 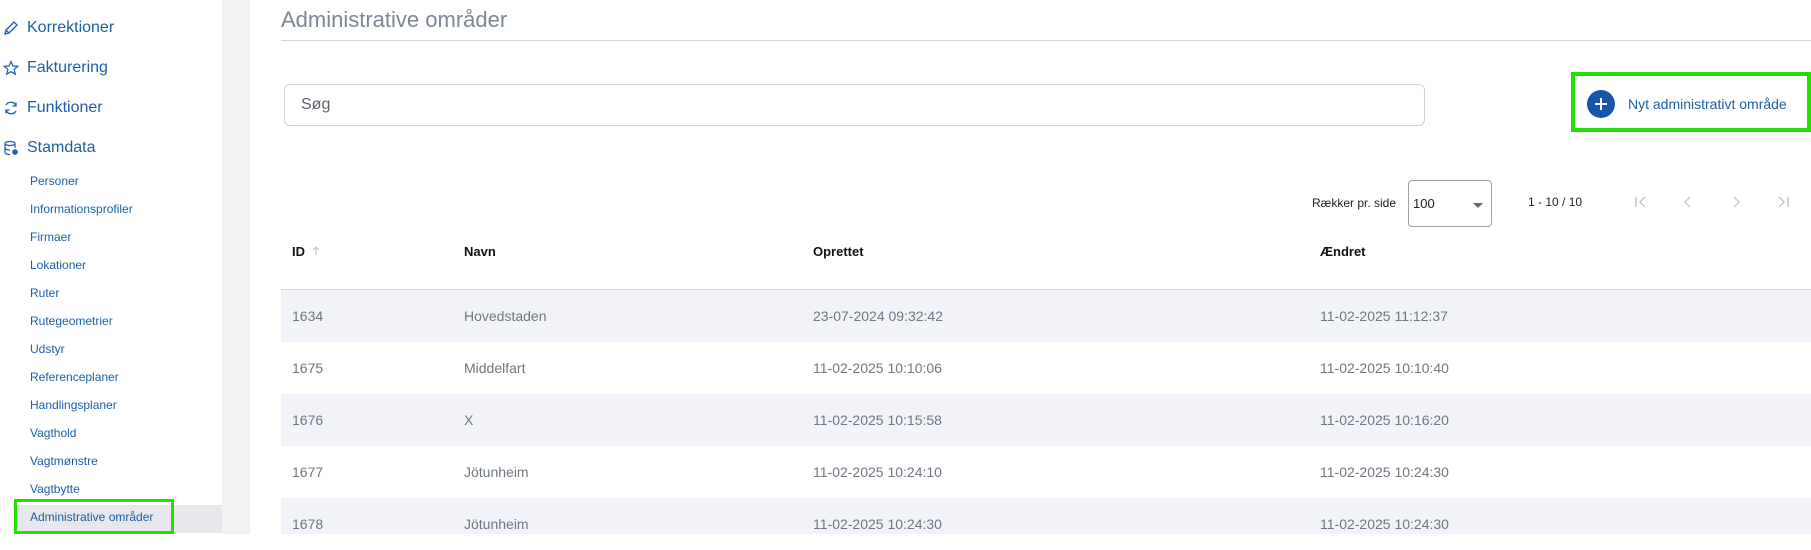 What do you see at coordinates (308, 524) in the screenshot?
I see `cell-id: 1678` at bounding box center [308, 524].